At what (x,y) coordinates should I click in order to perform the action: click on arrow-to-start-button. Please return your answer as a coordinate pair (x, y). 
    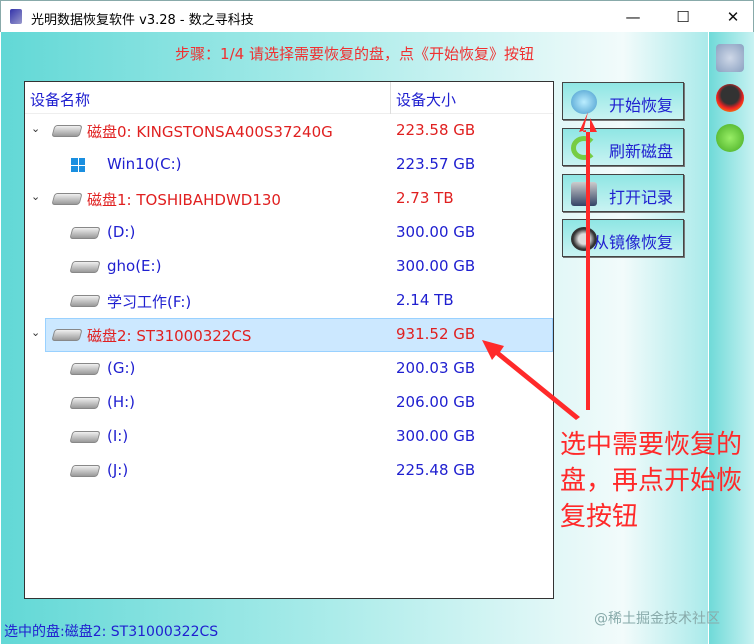
    Looking at the image, I should click on (588, 261).